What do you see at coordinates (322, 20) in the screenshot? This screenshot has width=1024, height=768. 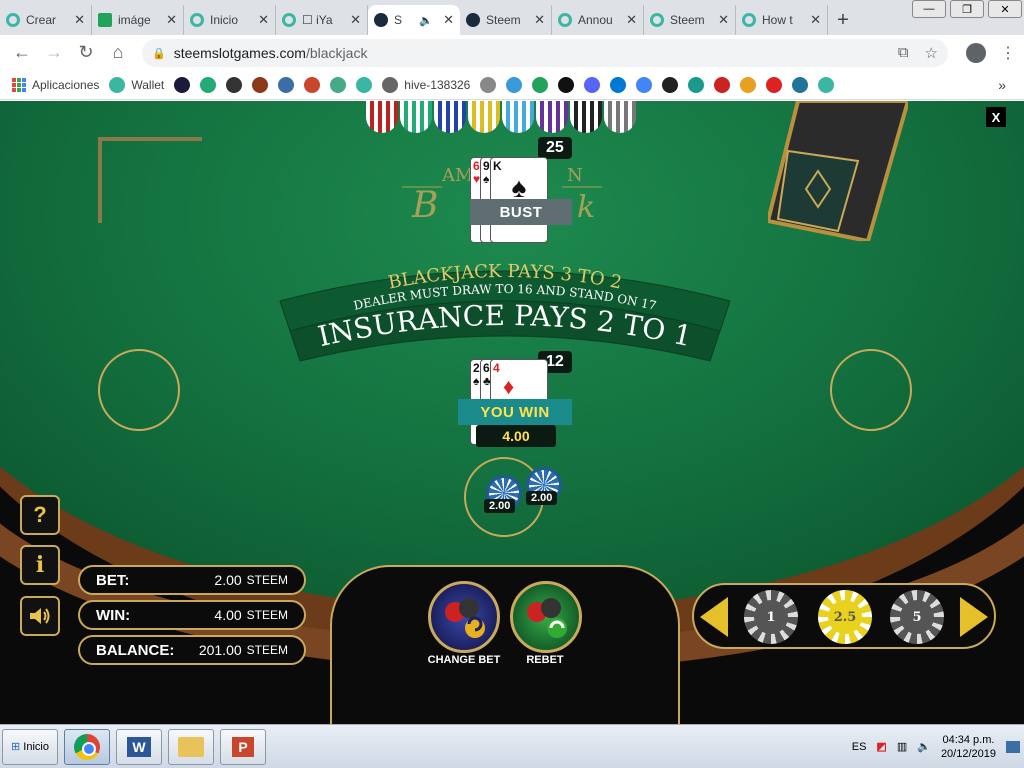 I see `browser-tab: ☐ iYa ✕` at bounding box center [322, 20].